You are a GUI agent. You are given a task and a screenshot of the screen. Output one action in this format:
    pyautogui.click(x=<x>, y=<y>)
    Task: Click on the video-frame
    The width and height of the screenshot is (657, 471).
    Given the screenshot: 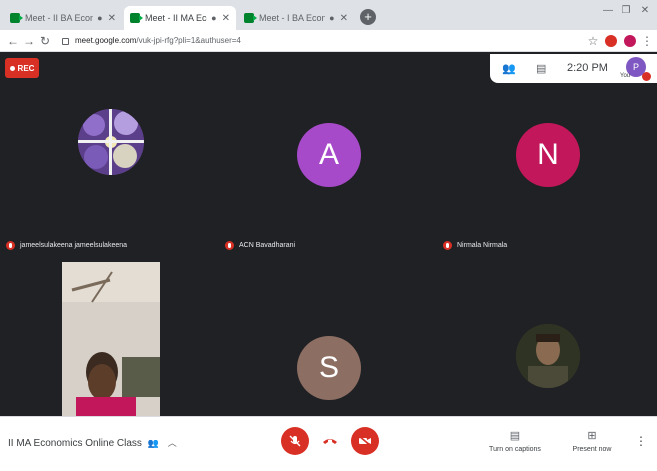 What is the action you would take?
    pyautogui.click(x=111, y=339)
    